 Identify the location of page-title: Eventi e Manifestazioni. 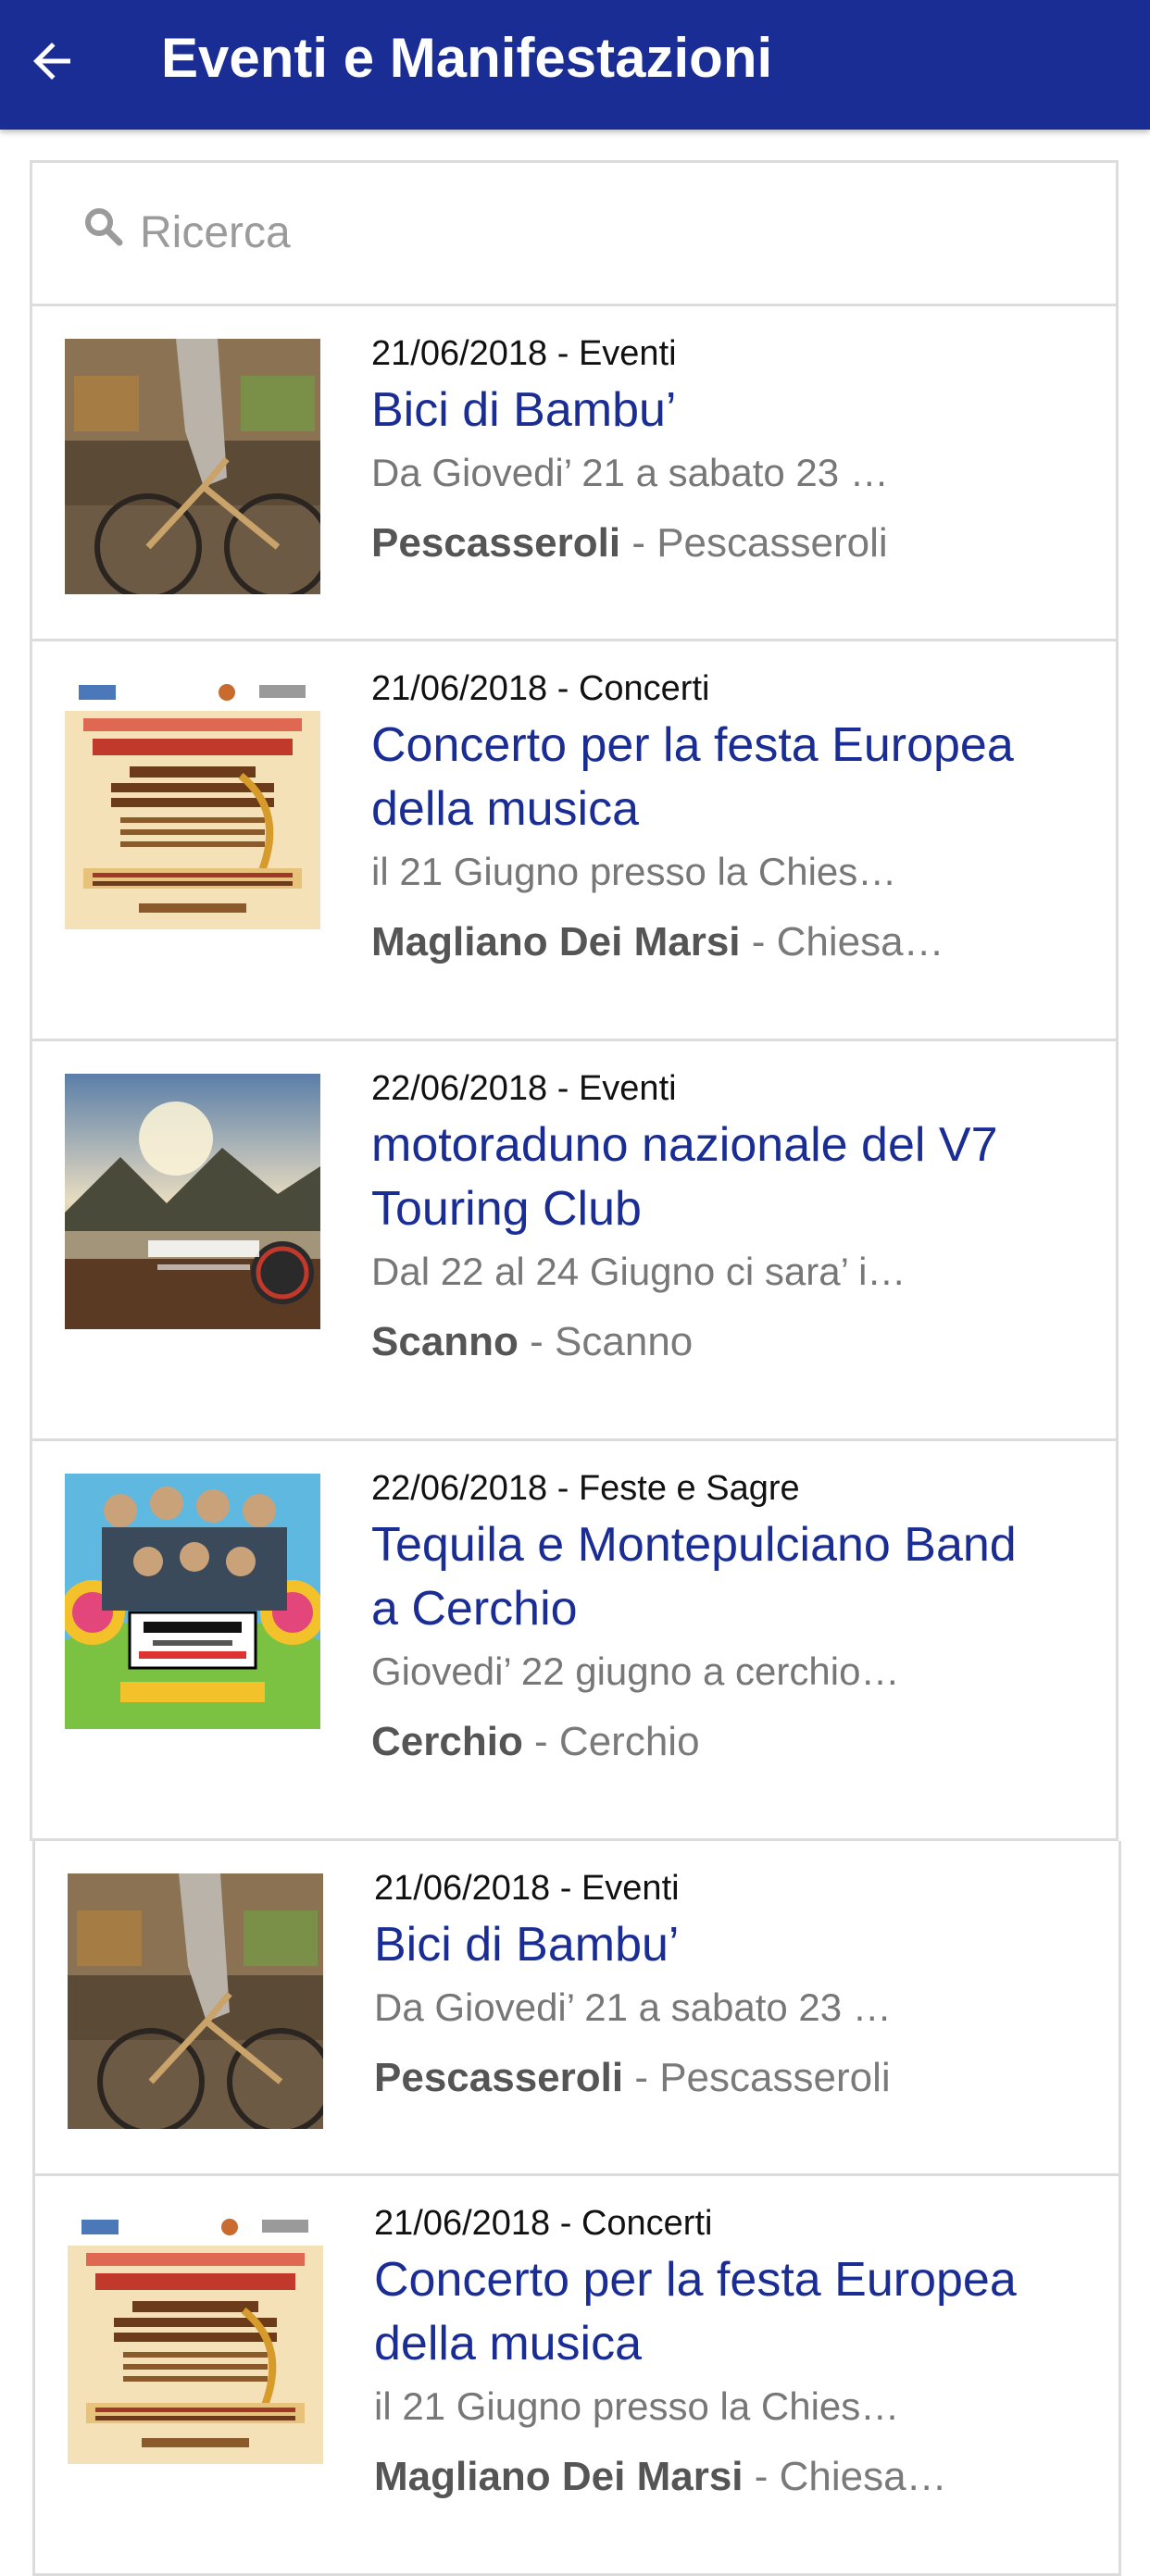
(467, 58).